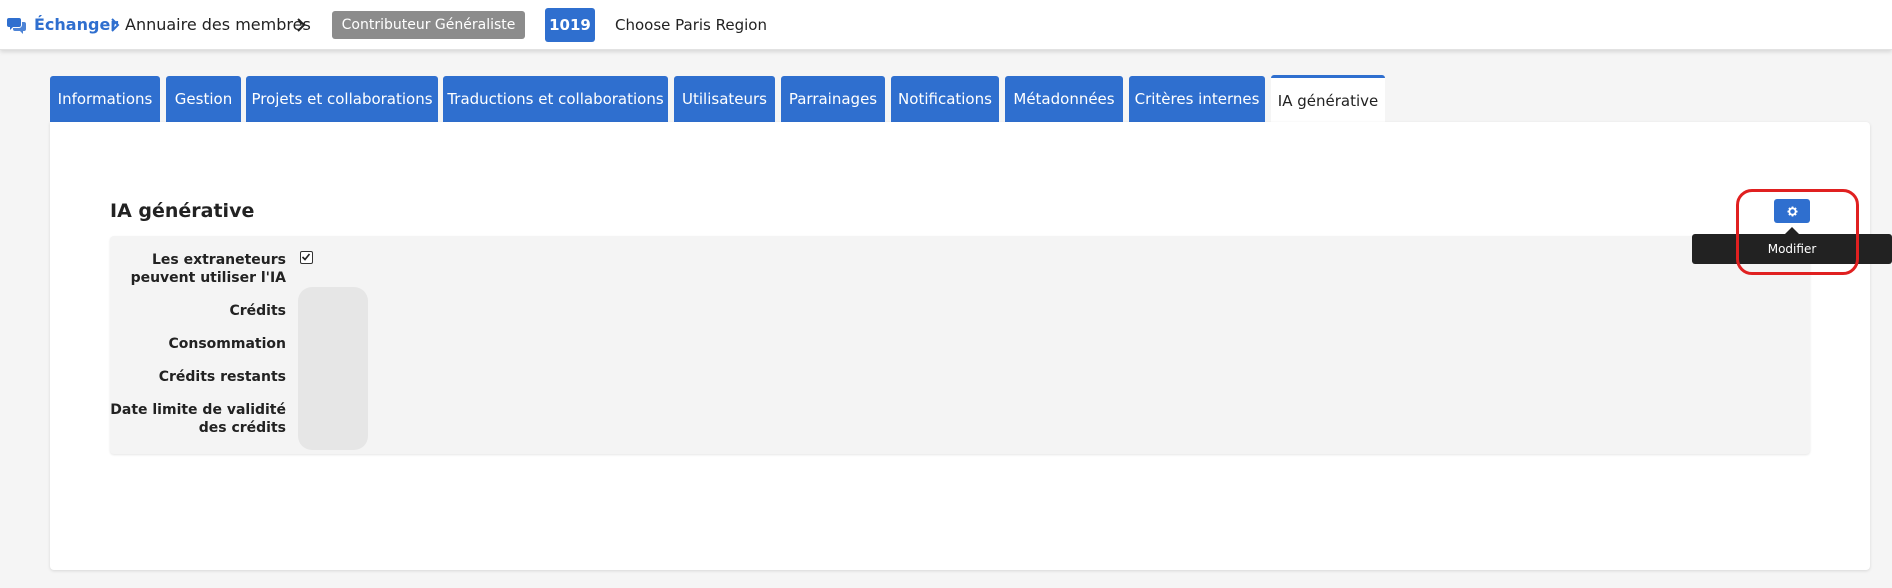 This screenshot has width=1892, height=588. I want to click on tab-informations: Informations, so click(105, 99).